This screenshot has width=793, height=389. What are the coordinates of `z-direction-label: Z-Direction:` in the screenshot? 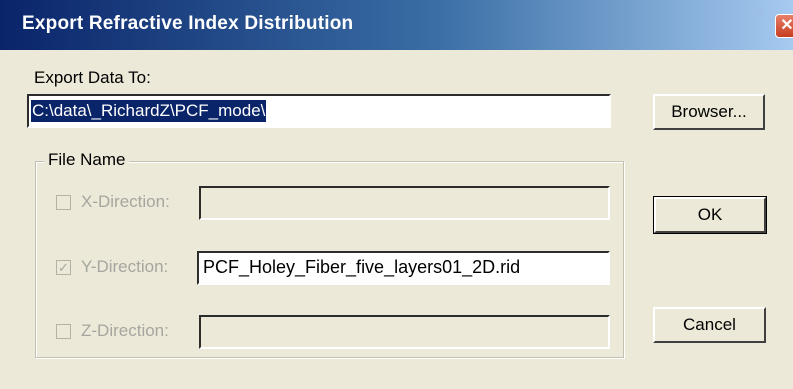 It's located at (125, 330).